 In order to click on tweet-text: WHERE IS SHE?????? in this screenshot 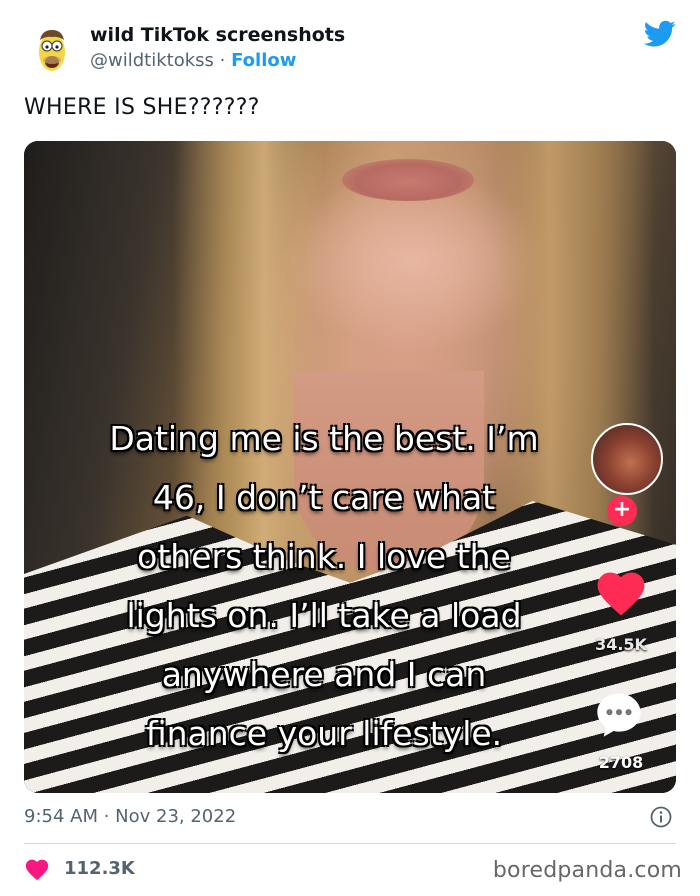, I will do `click(142, 107)`.